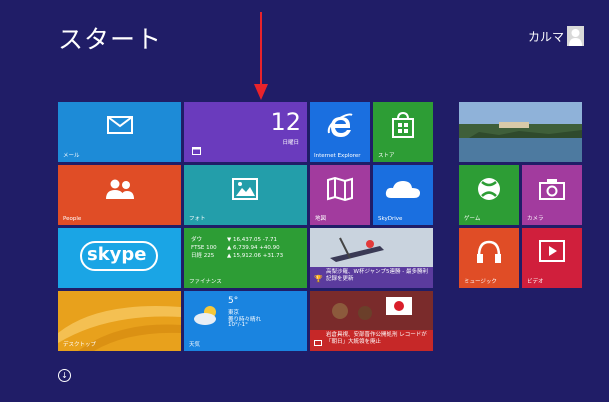 This screenshot has height=402, width=609. I want to click on camera-icon, so click(552, 189).